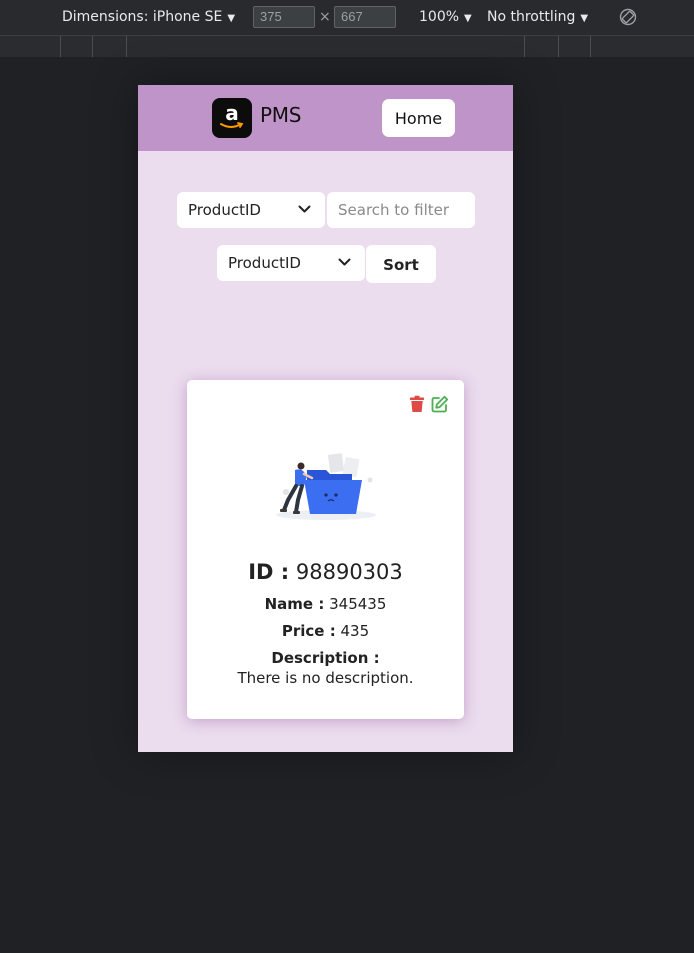  Describe the element at coordinates (325, 678) in the screenshot. I see `description-value: There is no description.` at that location.